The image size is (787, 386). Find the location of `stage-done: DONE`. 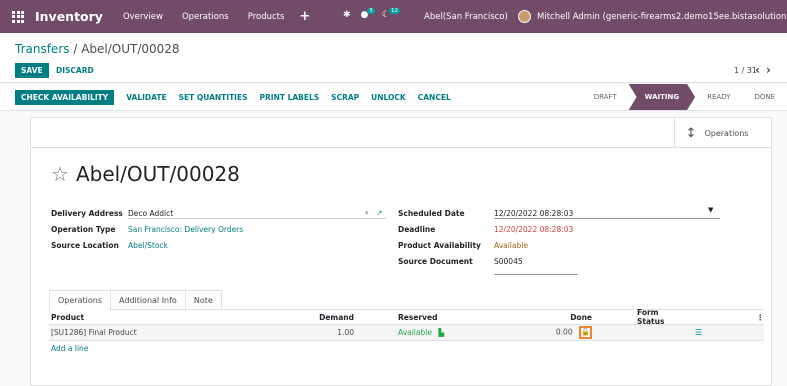

stage-done: DONE is located at coordinates (764, 97).